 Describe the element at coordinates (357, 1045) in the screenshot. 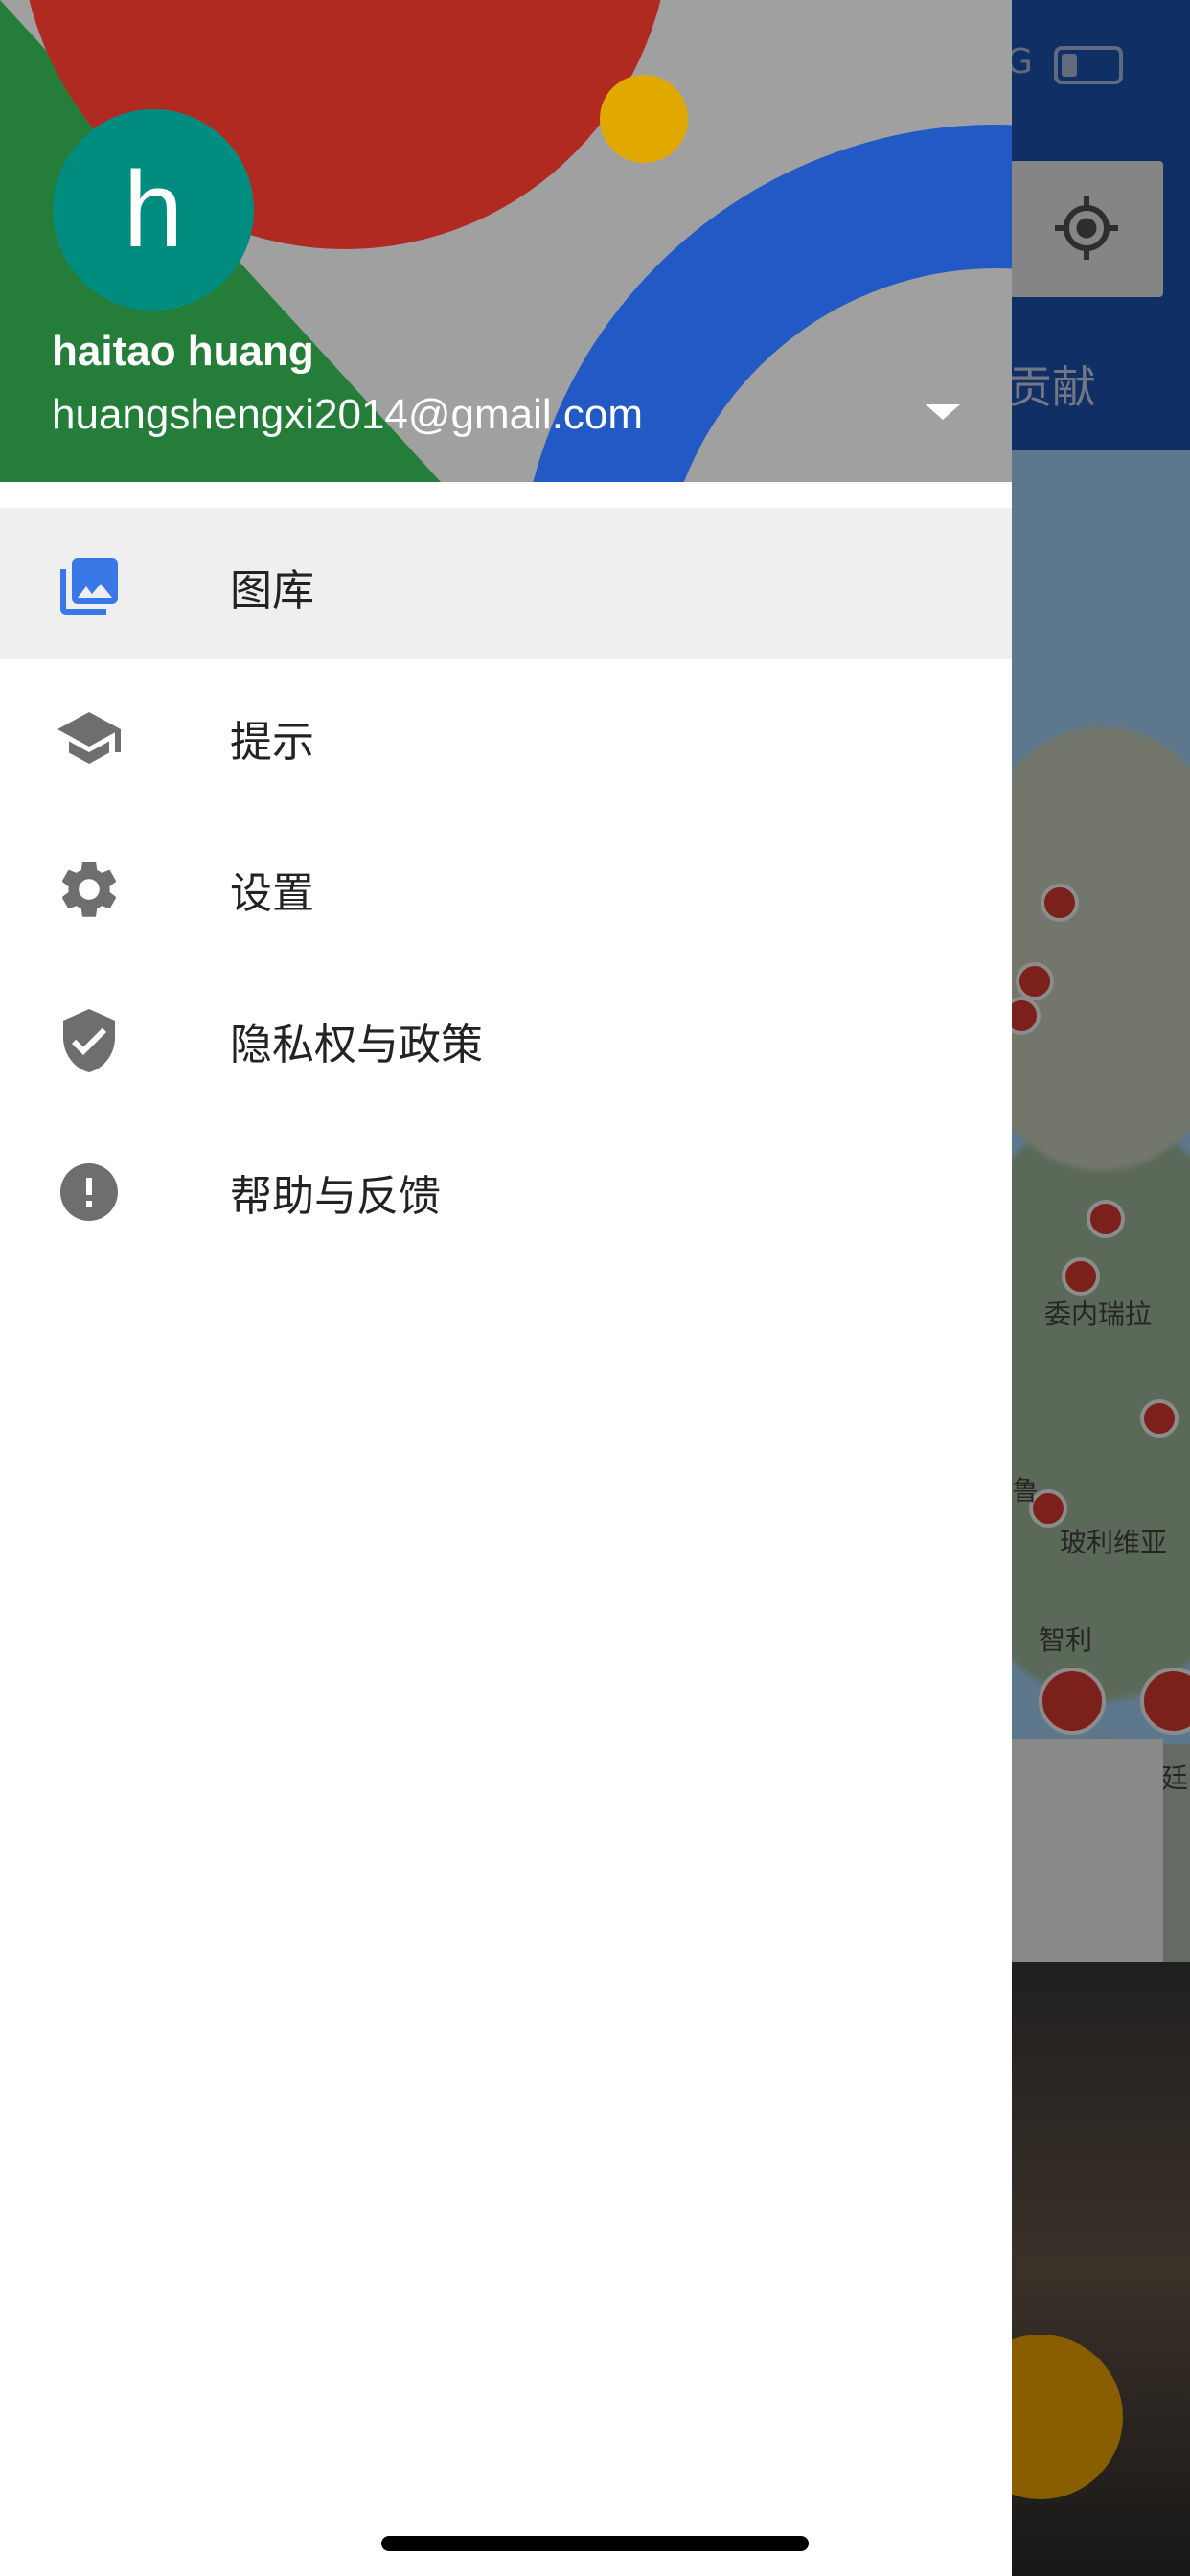

I see `menu-item-label: 隐私权与政策` at that location.